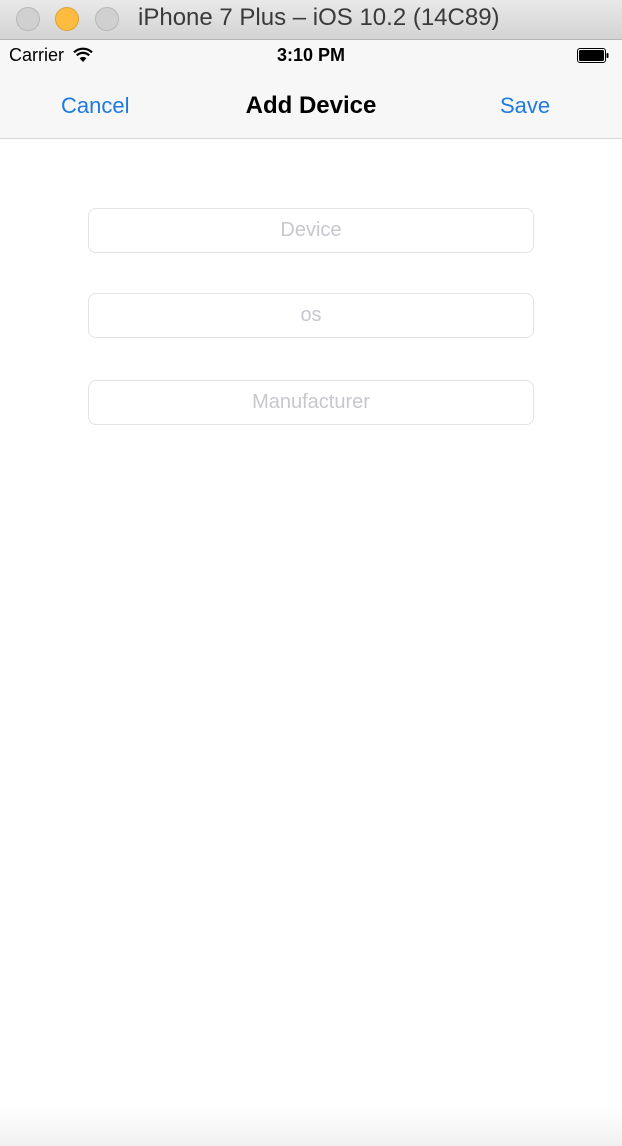  Describe the element at coordinates (311, 230) in the screenshot. I see `device-field` at that location.